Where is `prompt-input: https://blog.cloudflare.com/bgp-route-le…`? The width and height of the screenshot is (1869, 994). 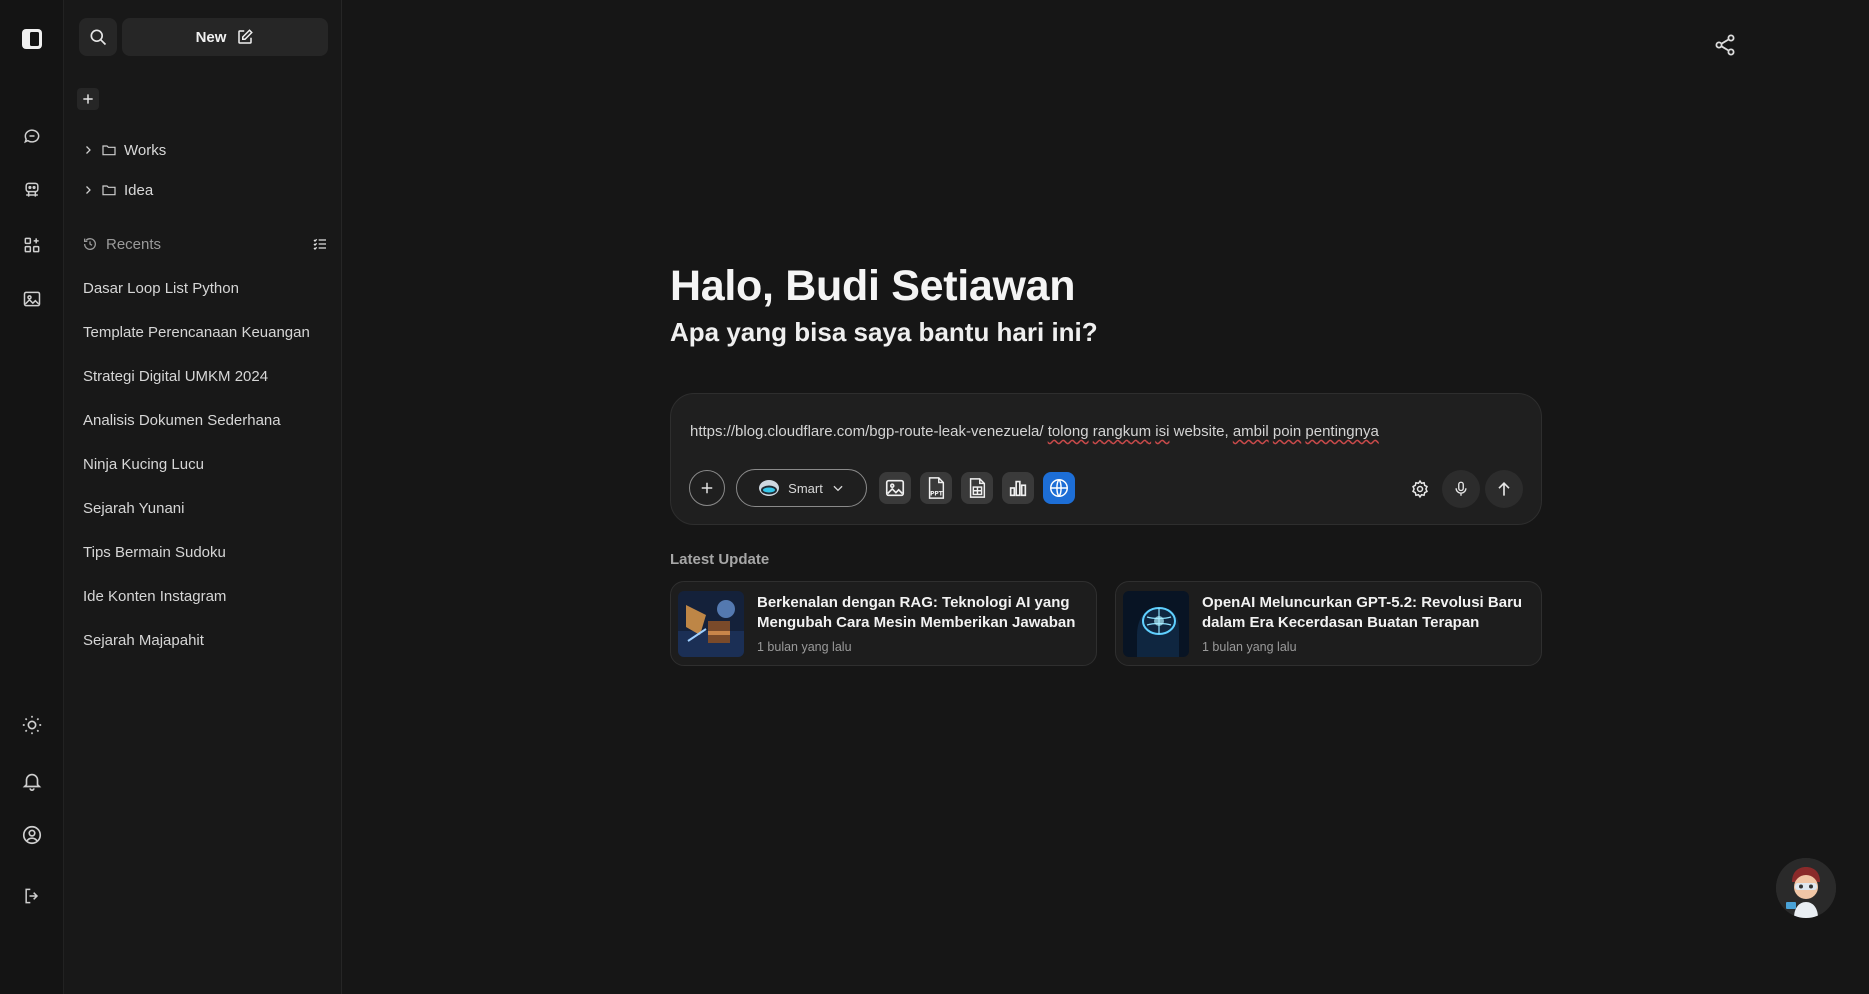 prompt-input: https://blog.cloudflare.com/bgp-route-le… is located at coordinates (1034, 431).